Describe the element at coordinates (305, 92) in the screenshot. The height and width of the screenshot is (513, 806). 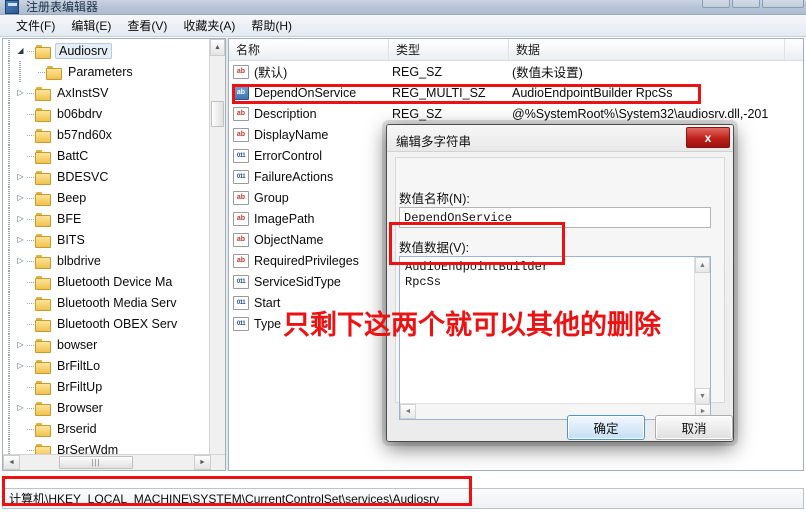
I see `value-name-text: DependOnService` at that location.